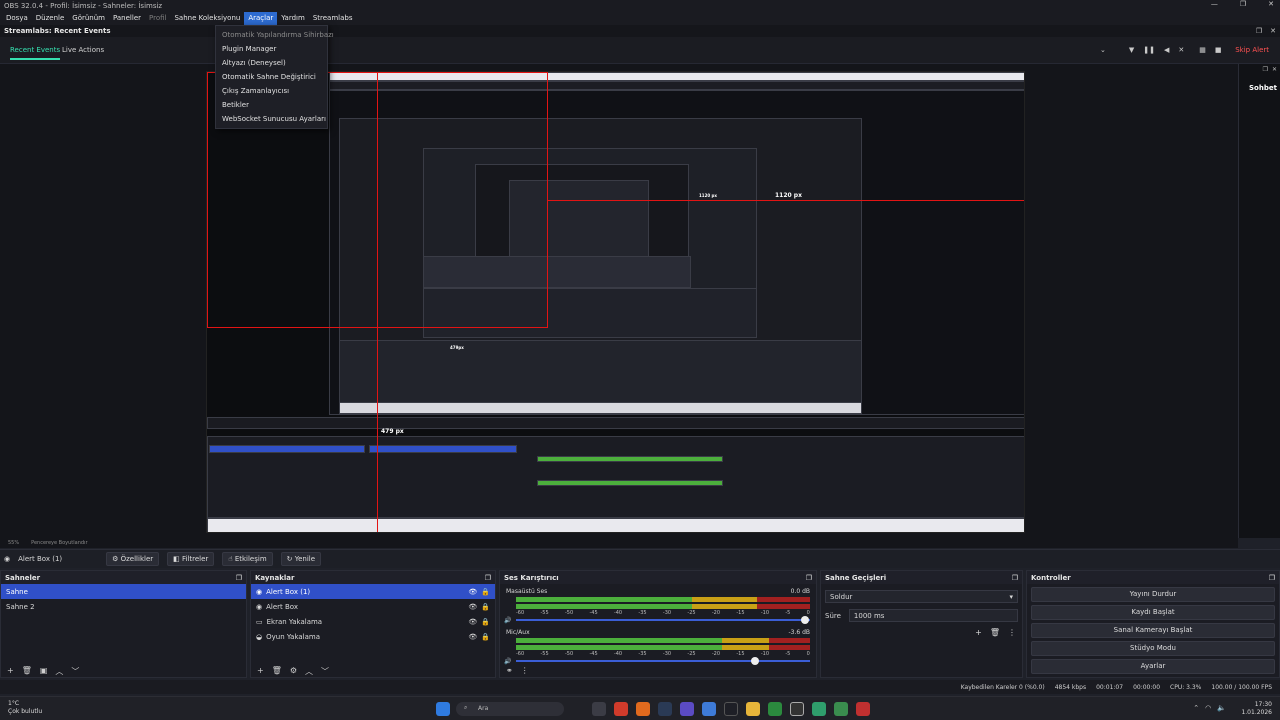 Image resolution: width=1280 pixels, height=720 pixels. I want to click on speaker-icon: 🔊, so click(507, 620).